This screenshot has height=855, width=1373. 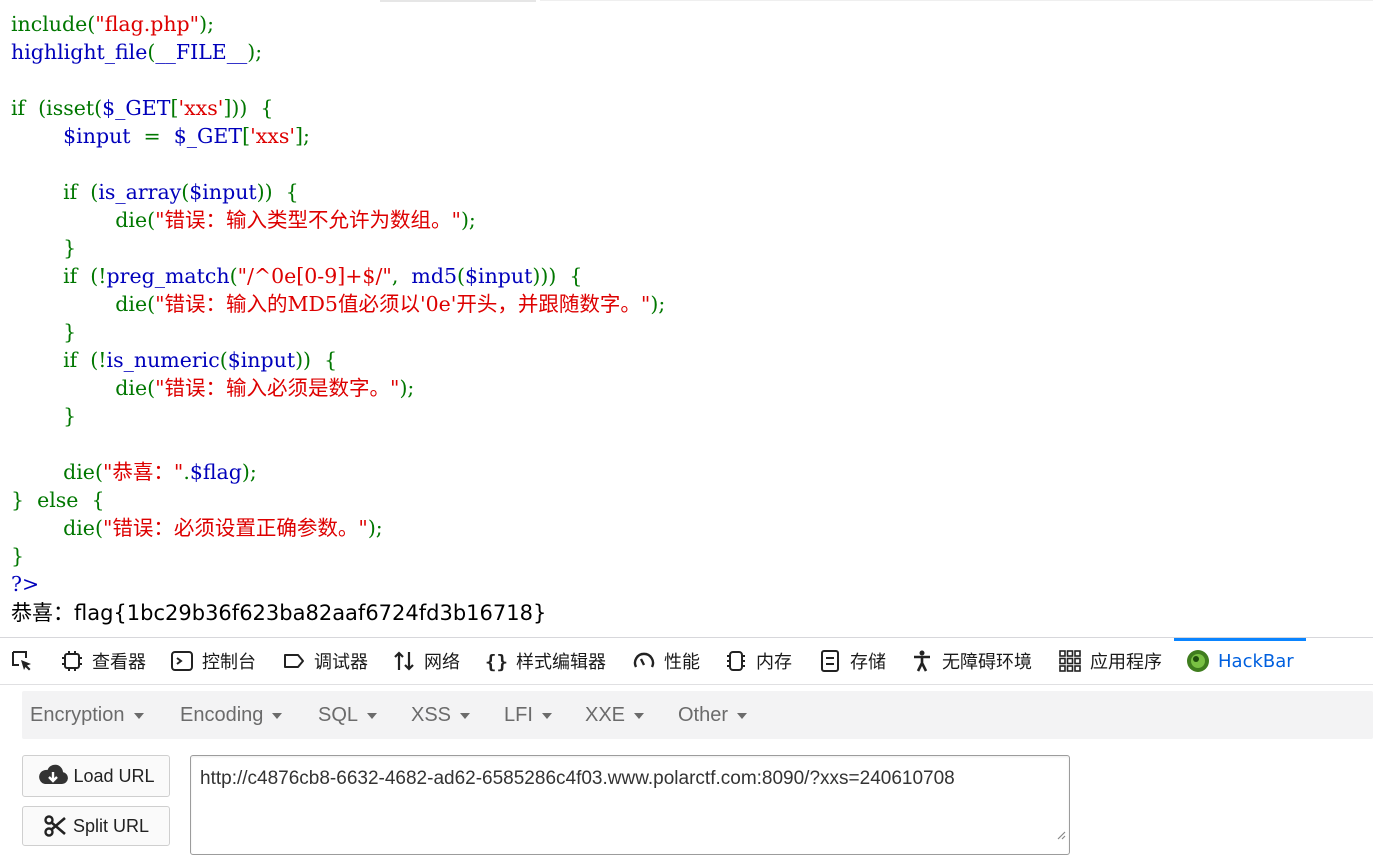 What do you see at coordinates (277, 388) in the screenshot?
I see `code-token: "错误：输入必须是数字。"` at bounding box center [277, 388].